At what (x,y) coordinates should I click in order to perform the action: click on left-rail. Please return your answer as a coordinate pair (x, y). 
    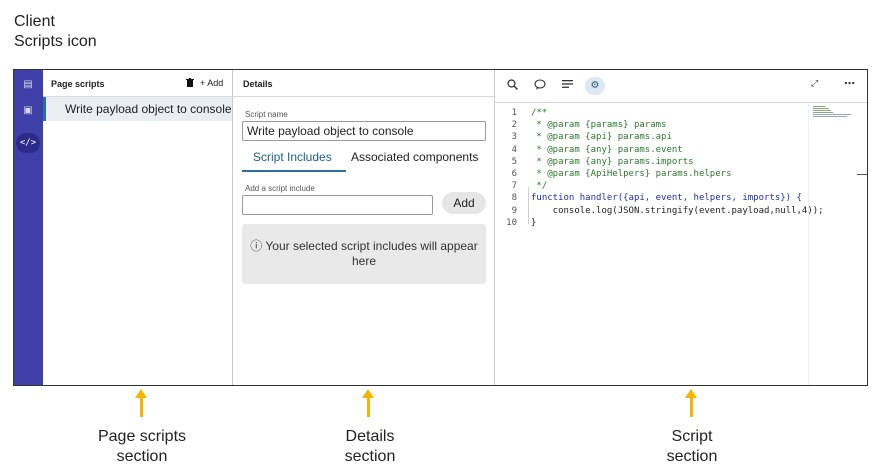
    Looking at the image, I should click on (28, 227).